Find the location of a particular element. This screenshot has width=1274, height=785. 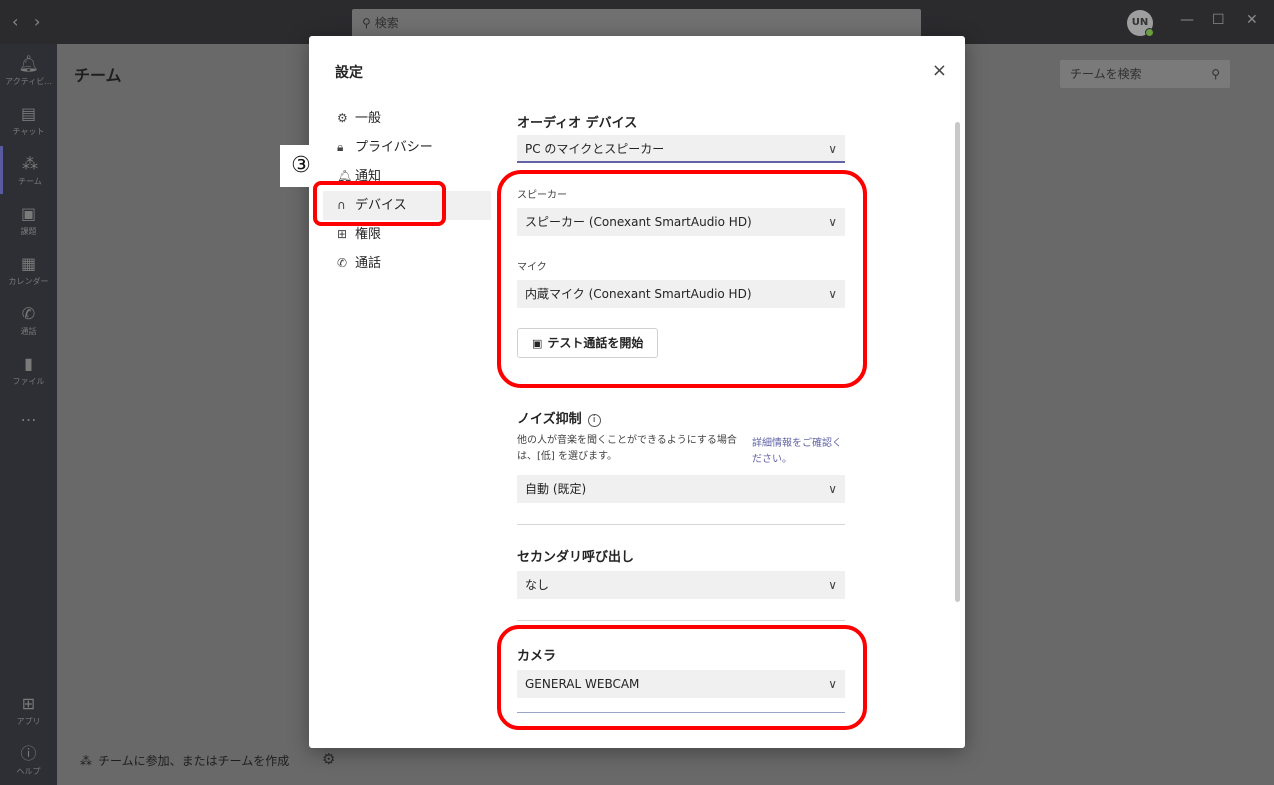

teams-icon: ⁂ is located at coordinates (30, 163).